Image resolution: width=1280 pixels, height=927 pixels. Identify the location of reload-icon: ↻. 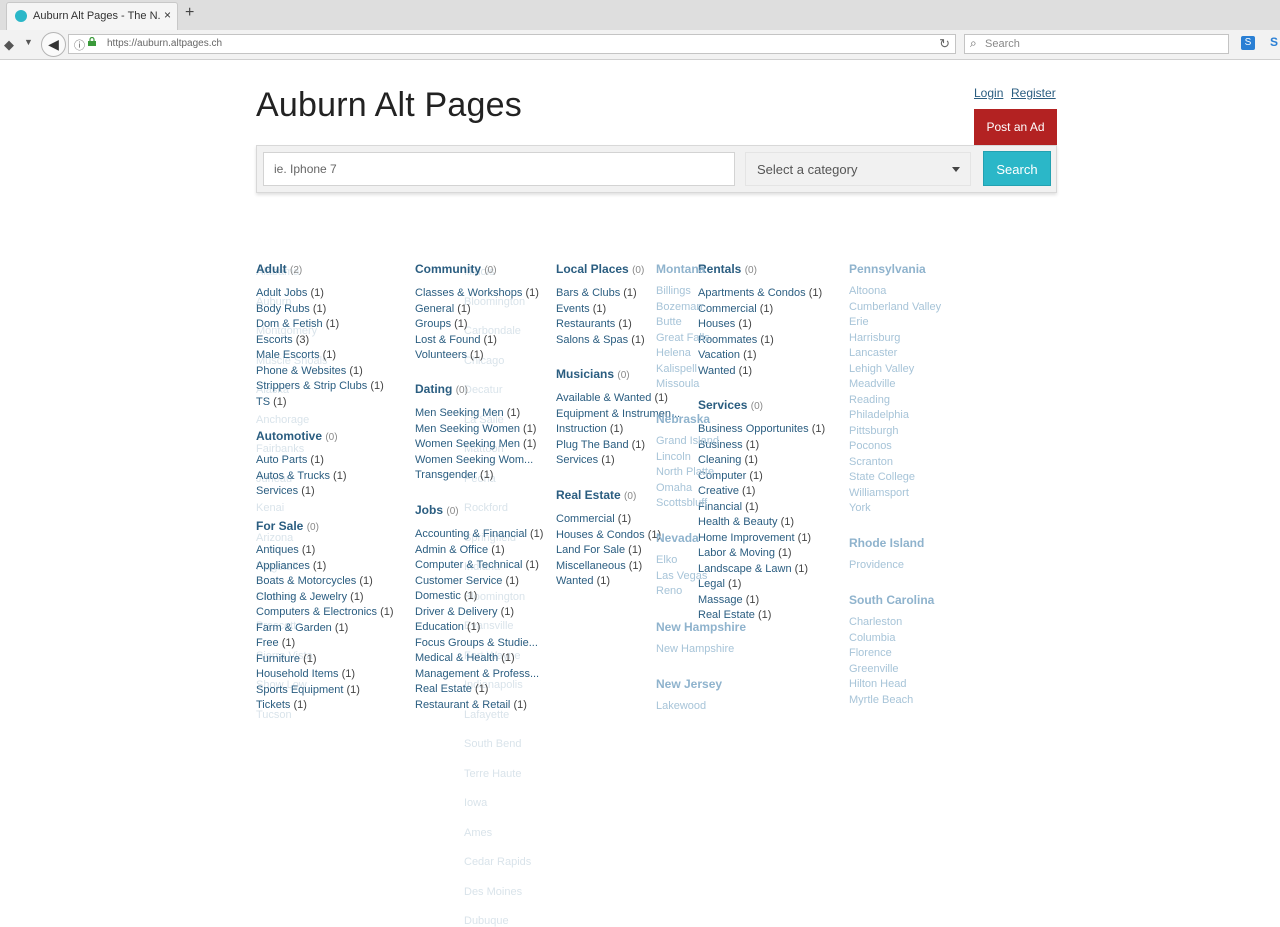
(944, 44).